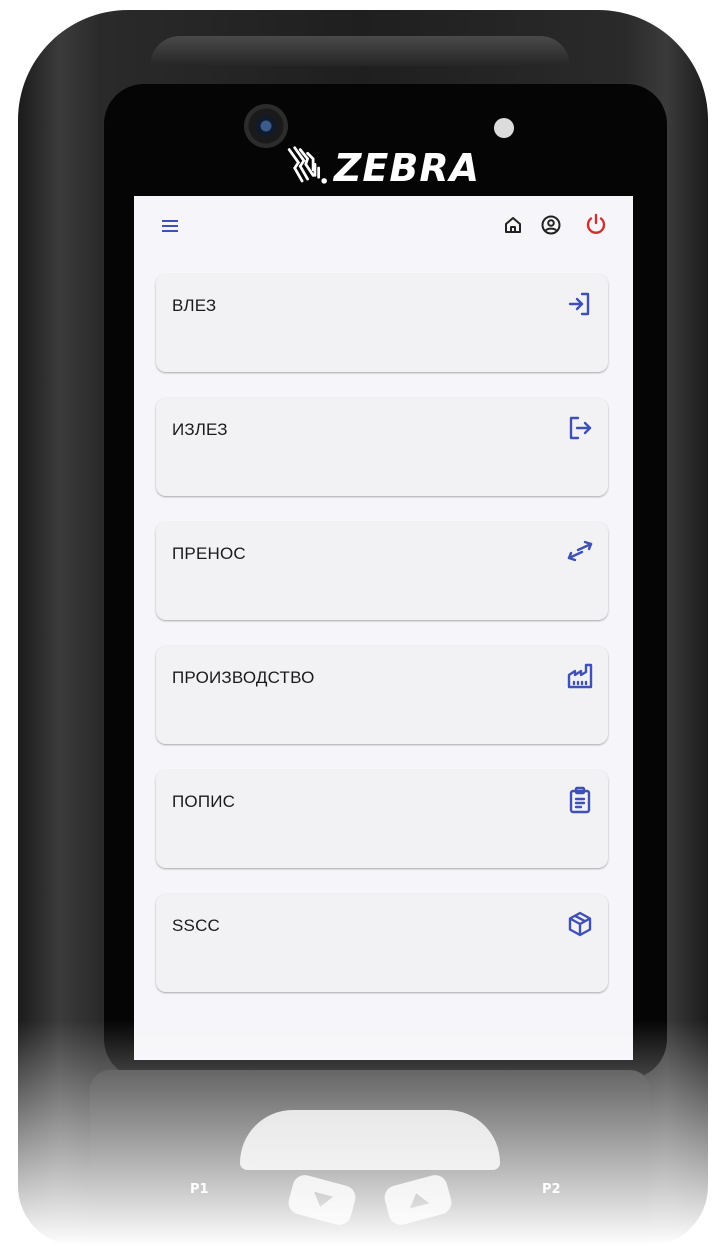 This screenshot has height=1246, width=721. What do you see at coordinates (382, 323) in the screenshot?
I see `menu-card-vlez: ВЛЕЗ` at bounding box center [382, 323].